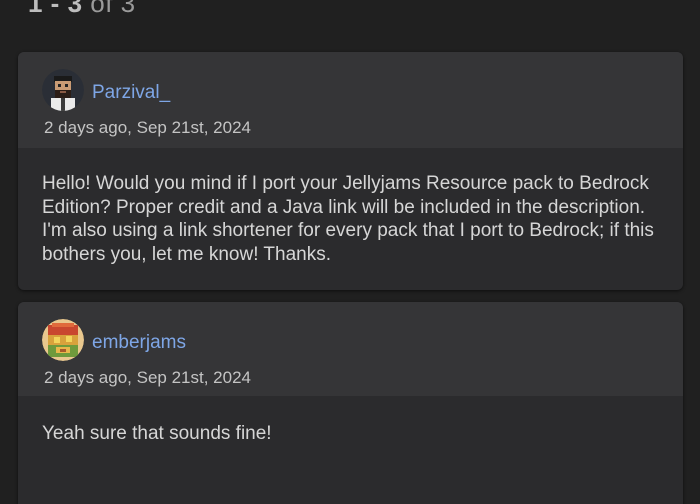 The width and height of the screenshot is (700, 504). I want to click on pixel-art-flower-avatar-icon, so click(63, 340).